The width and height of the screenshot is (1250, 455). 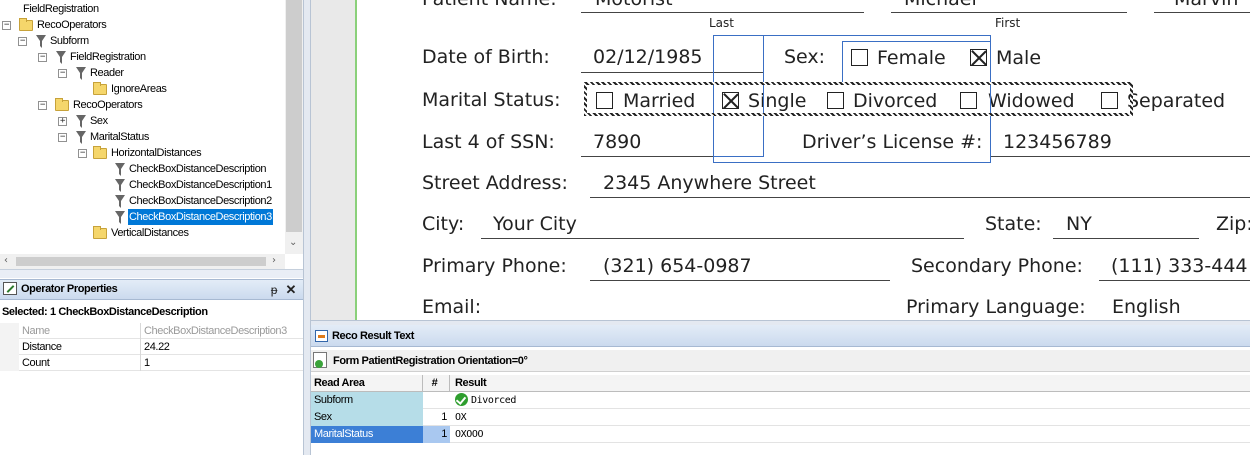 I want to click on tree-node-label: HorizontalDistances, so click(x=156, y=153).